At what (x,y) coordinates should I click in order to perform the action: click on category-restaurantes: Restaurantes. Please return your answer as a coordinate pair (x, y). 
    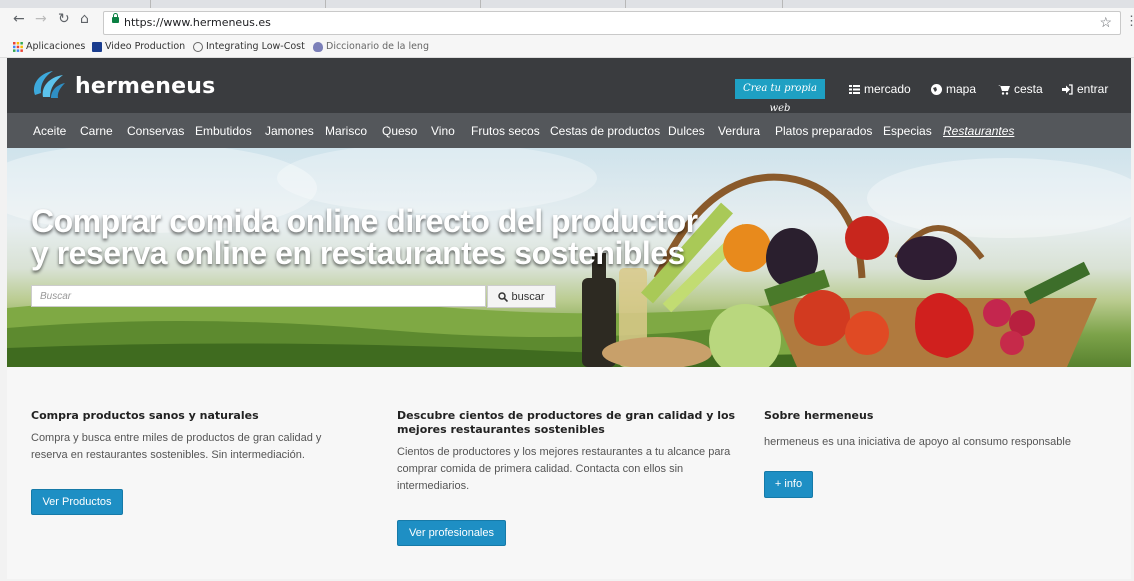
    Looking at the image, I should click on (978, 131).